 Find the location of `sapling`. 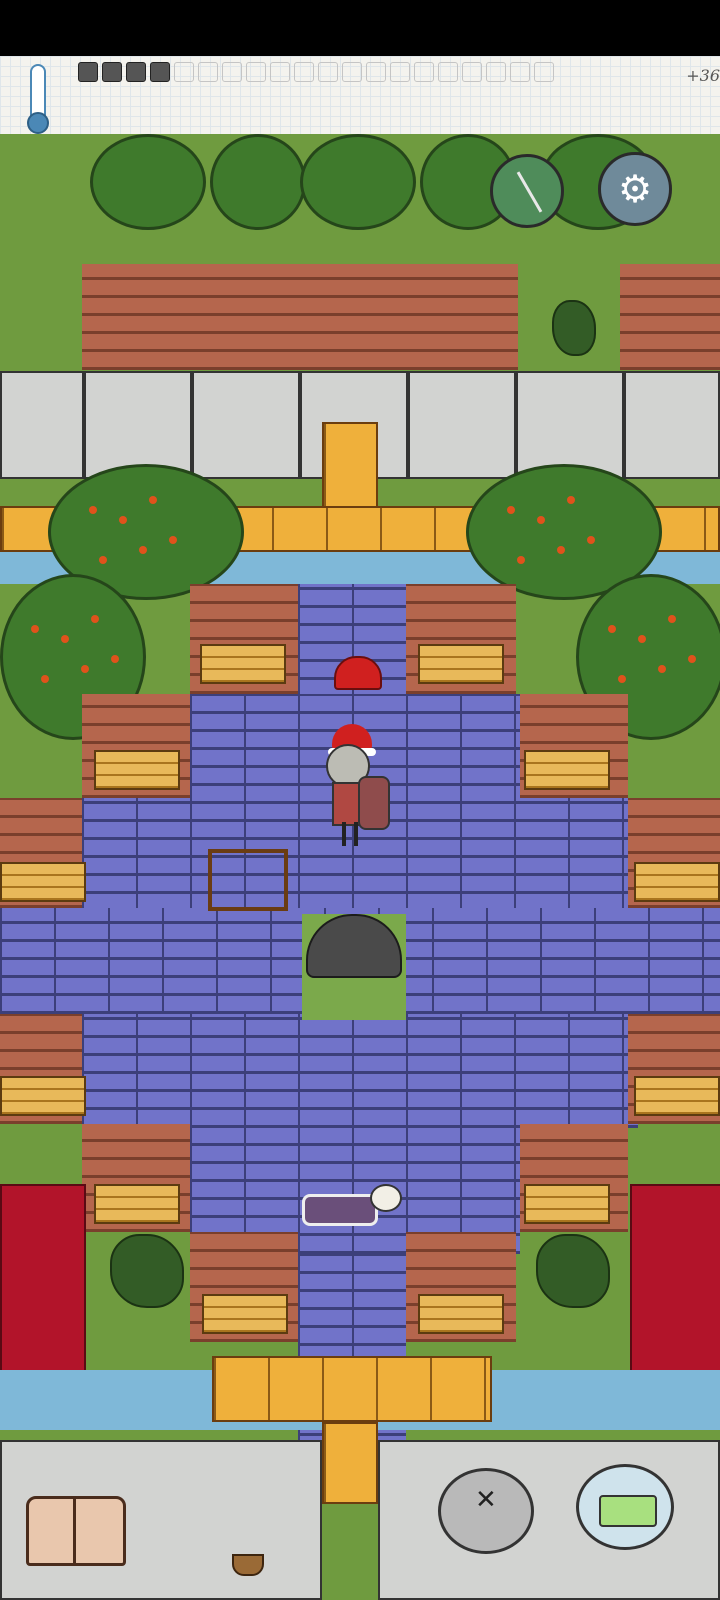

sapling is located at coordinates (574, 328).